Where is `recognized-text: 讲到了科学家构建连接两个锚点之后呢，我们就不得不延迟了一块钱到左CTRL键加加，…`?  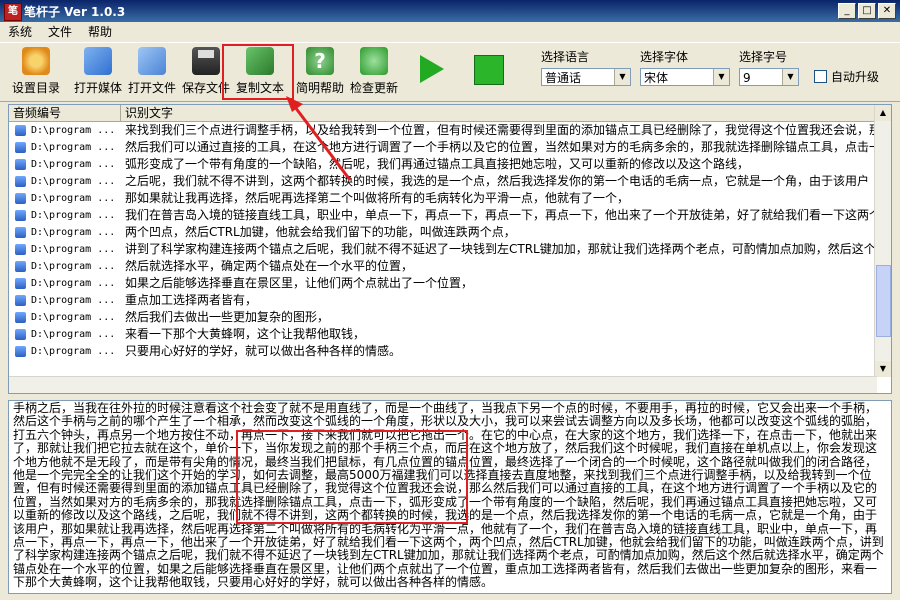
recognized-text: 讲到了科学家构建连接两个锚点之后呢，我们就不得不延迟了一块钱到左CTRL键加加，… is located at coordinates (500, 249).